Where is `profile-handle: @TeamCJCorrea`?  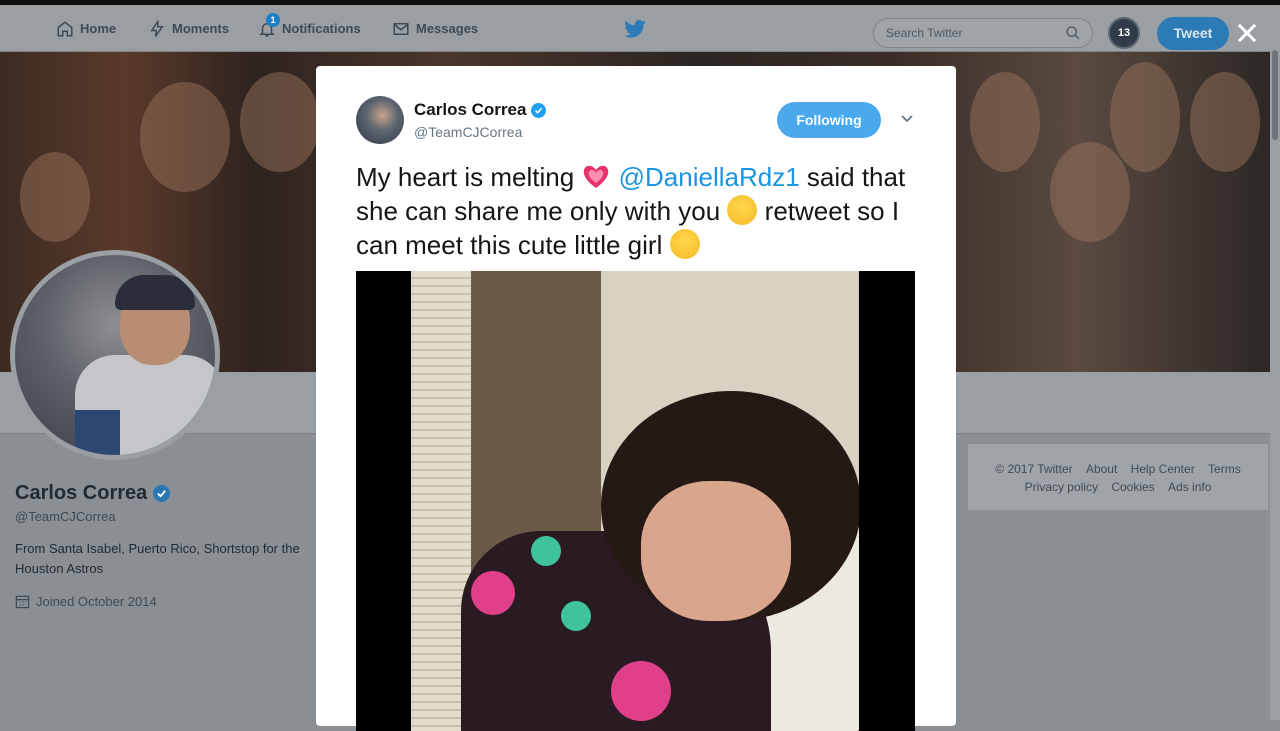 profile-handle: @TeamCJCorrea is located at coordinates (65, 516).